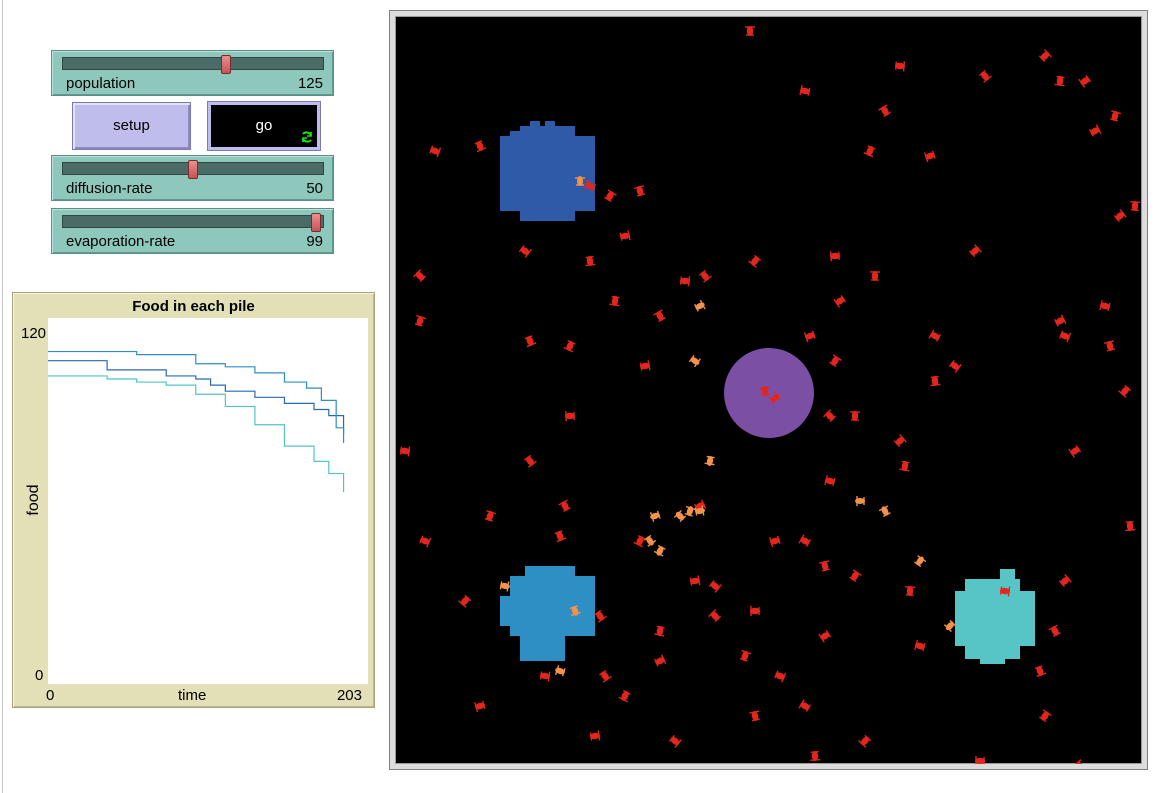 Image resolution: width=1159 pixels, height=793 pixels. I want to click on slider-label: diffusion-rate, so click(109, 188).